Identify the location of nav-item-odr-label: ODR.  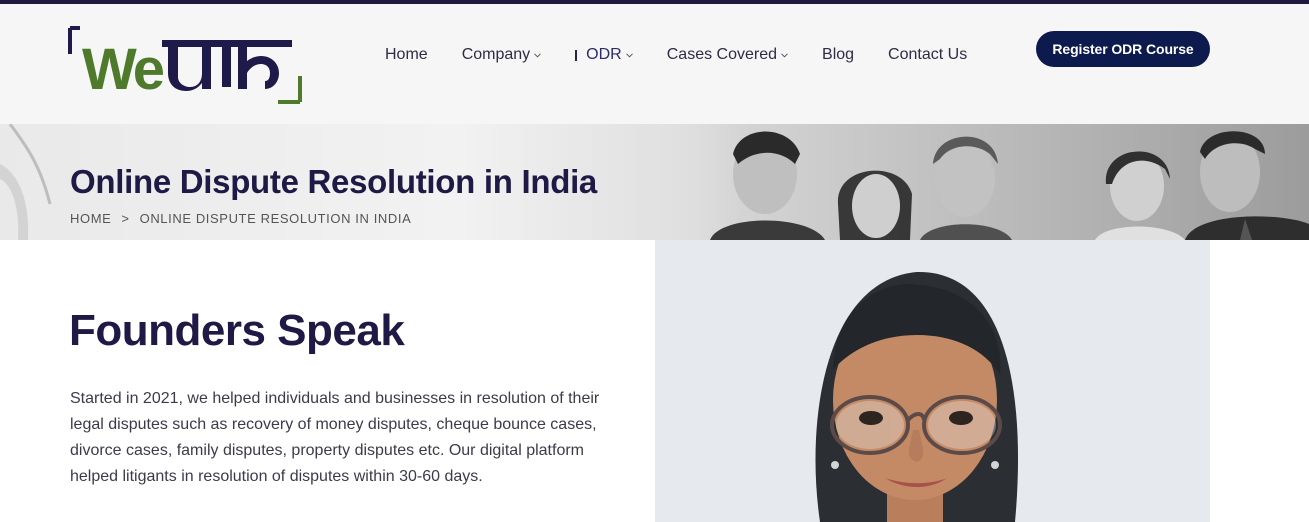
(604, 54).